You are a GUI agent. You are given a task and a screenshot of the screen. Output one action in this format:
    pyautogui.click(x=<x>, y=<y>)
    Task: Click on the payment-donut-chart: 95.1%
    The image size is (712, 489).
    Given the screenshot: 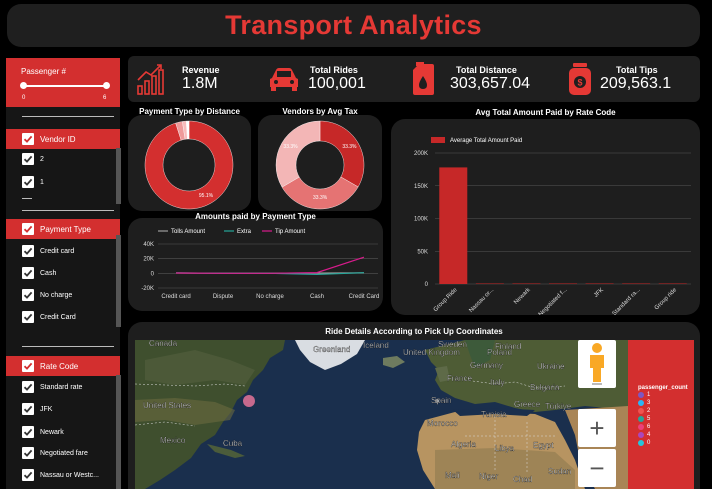 What is the action you would take?
    pyautogui.click(x=189, y=163)
    